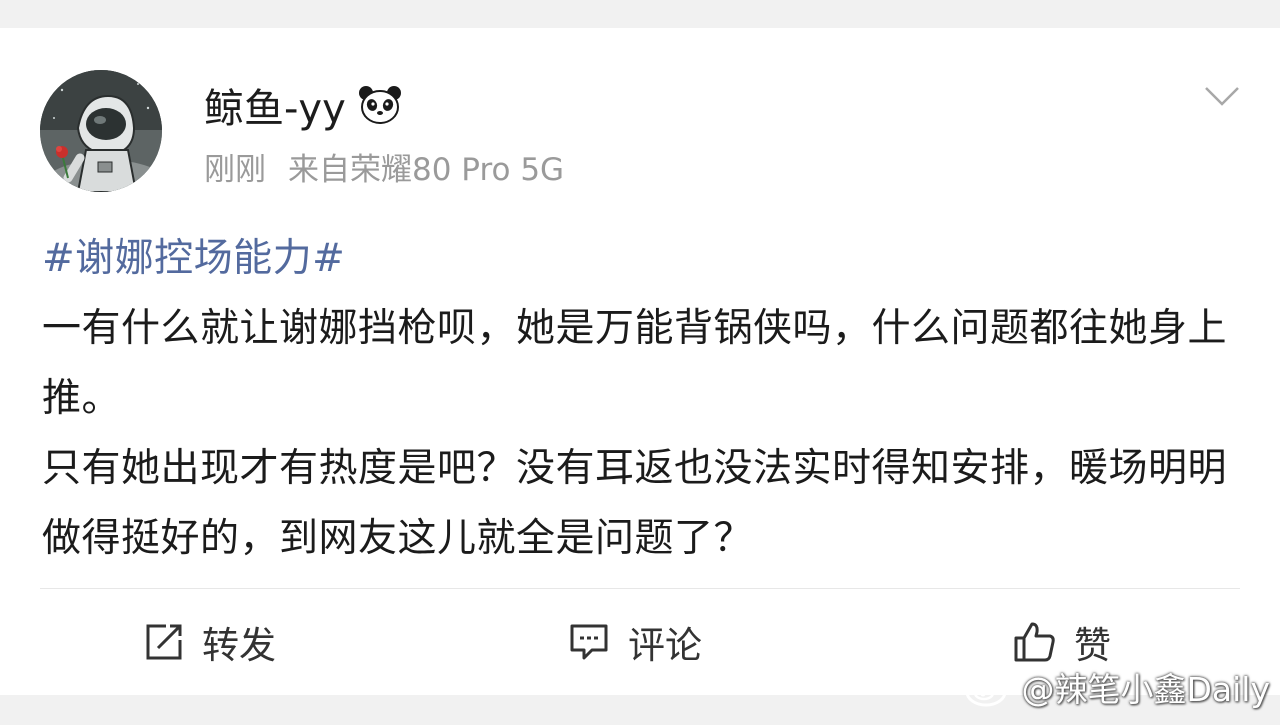 The width and height of the screenshot is (1280, 725). Describe the element at coordinates (642, 259) in the screenshot. I see `hashtag-link: #谢娜控场能力#` at that location.